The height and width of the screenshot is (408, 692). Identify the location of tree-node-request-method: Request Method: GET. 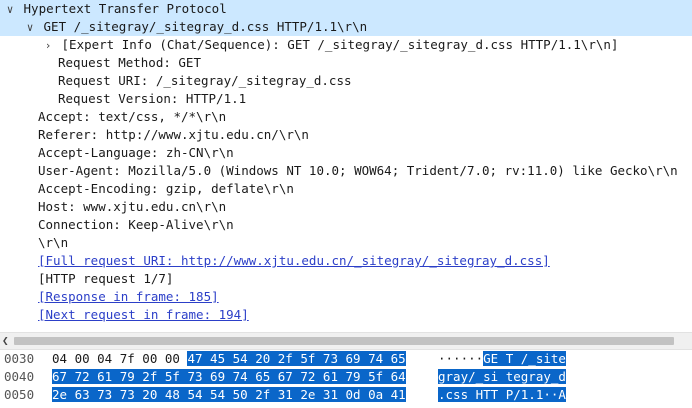
(346, 63).